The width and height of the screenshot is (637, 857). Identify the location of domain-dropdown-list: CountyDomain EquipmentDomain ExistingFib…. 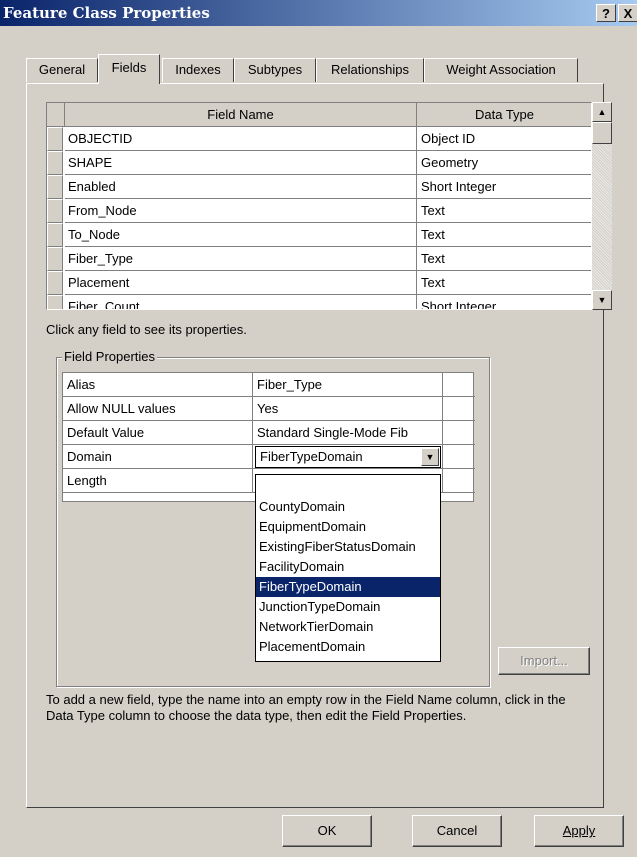
(348, 568).